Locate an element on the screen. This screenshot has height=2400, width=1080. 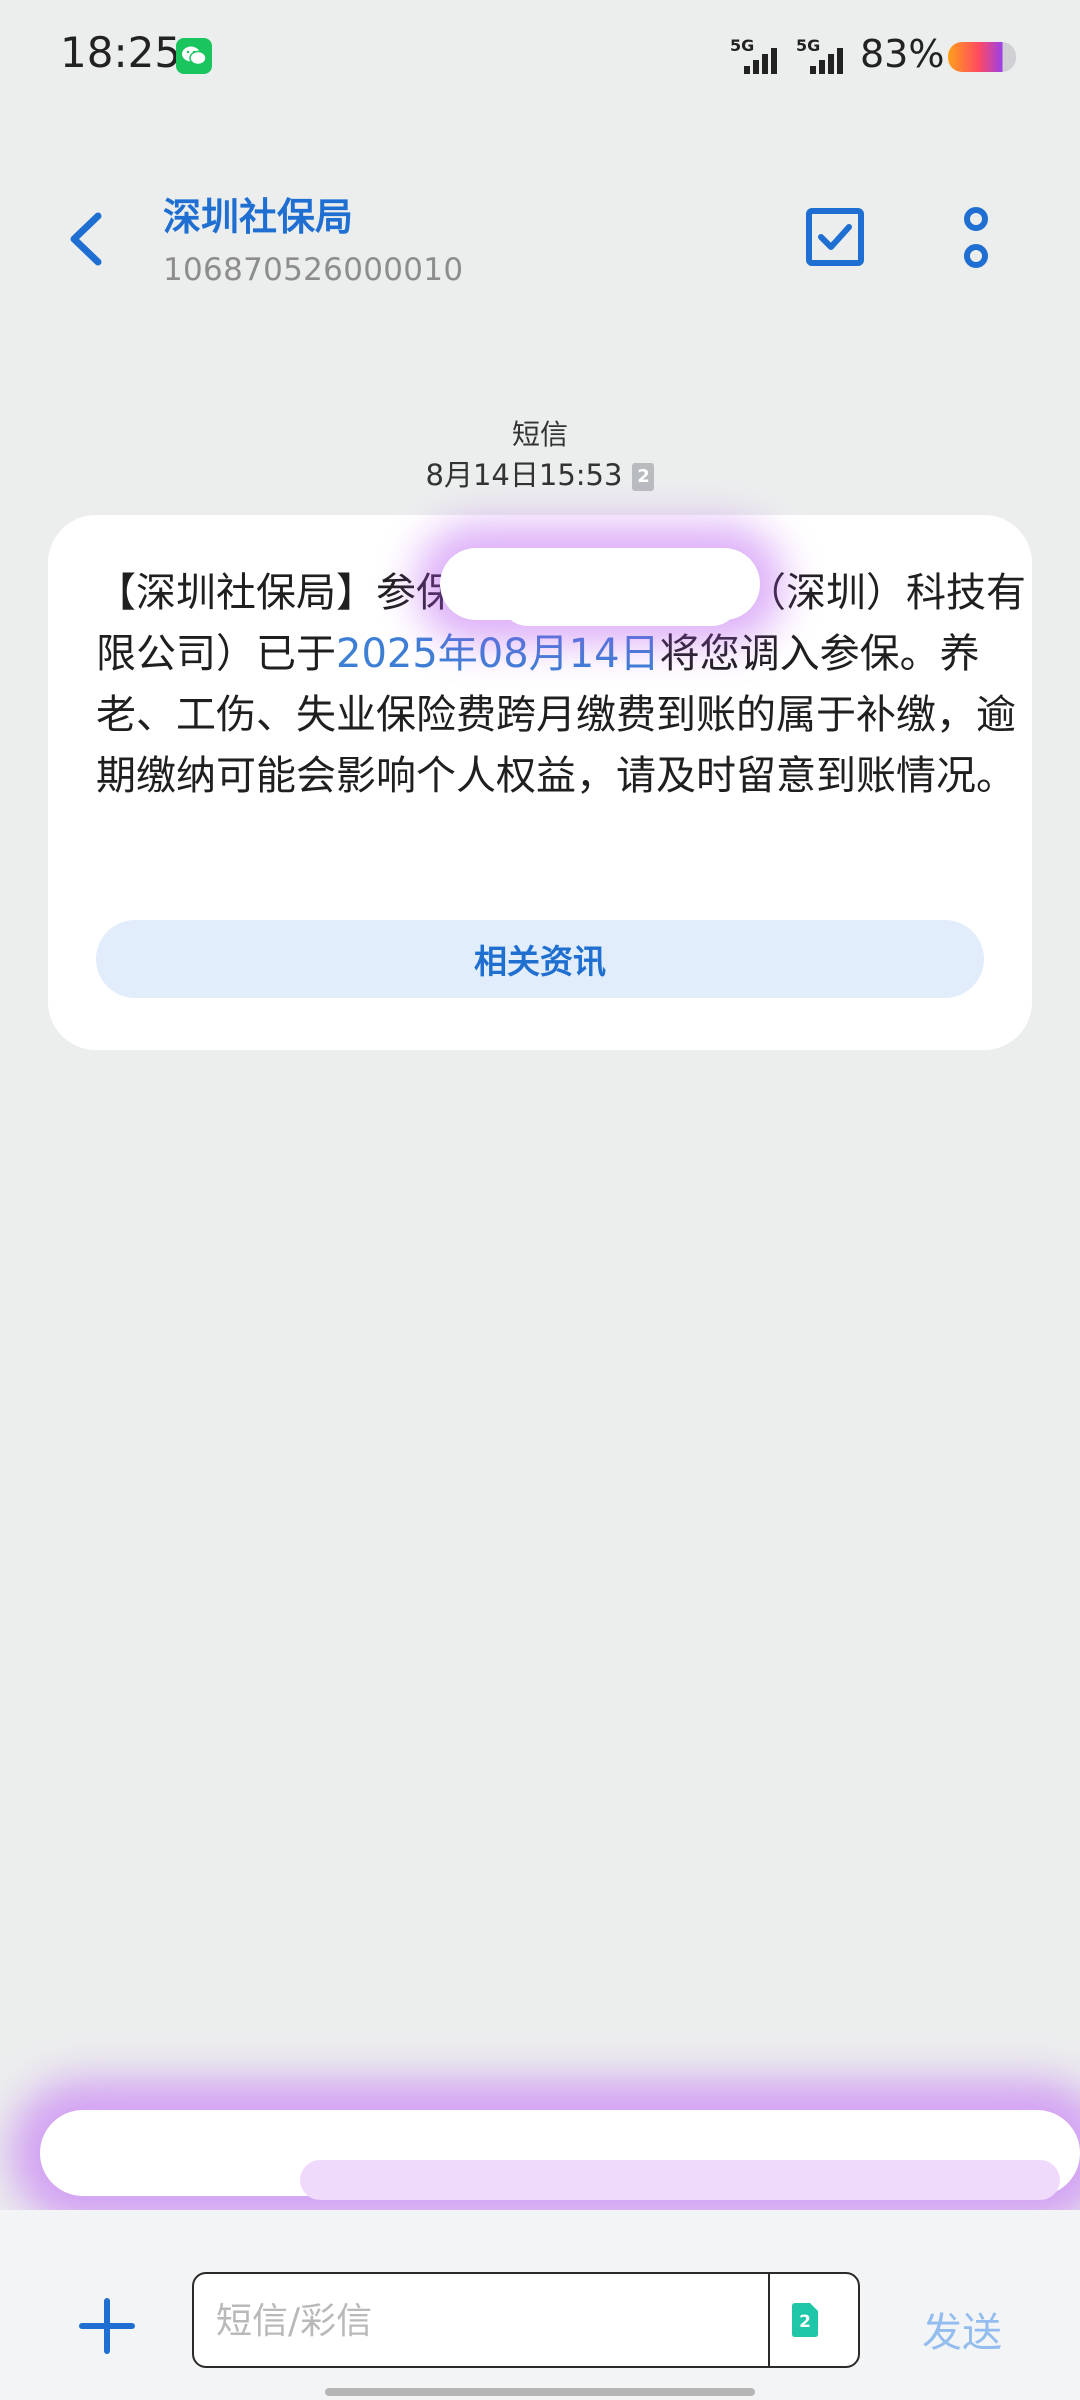
back-button is located at coordinates (86, 239).